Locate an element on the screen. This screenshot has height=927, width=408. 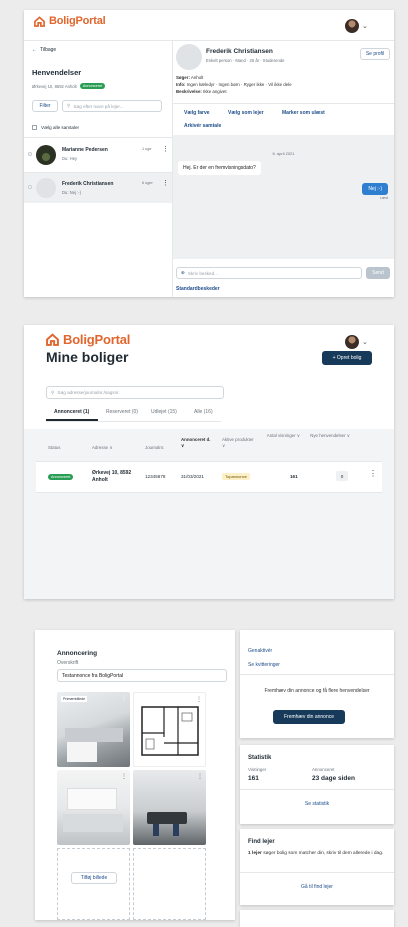
add-image-button: Tilføj billede is located at coordinates (94, 878).